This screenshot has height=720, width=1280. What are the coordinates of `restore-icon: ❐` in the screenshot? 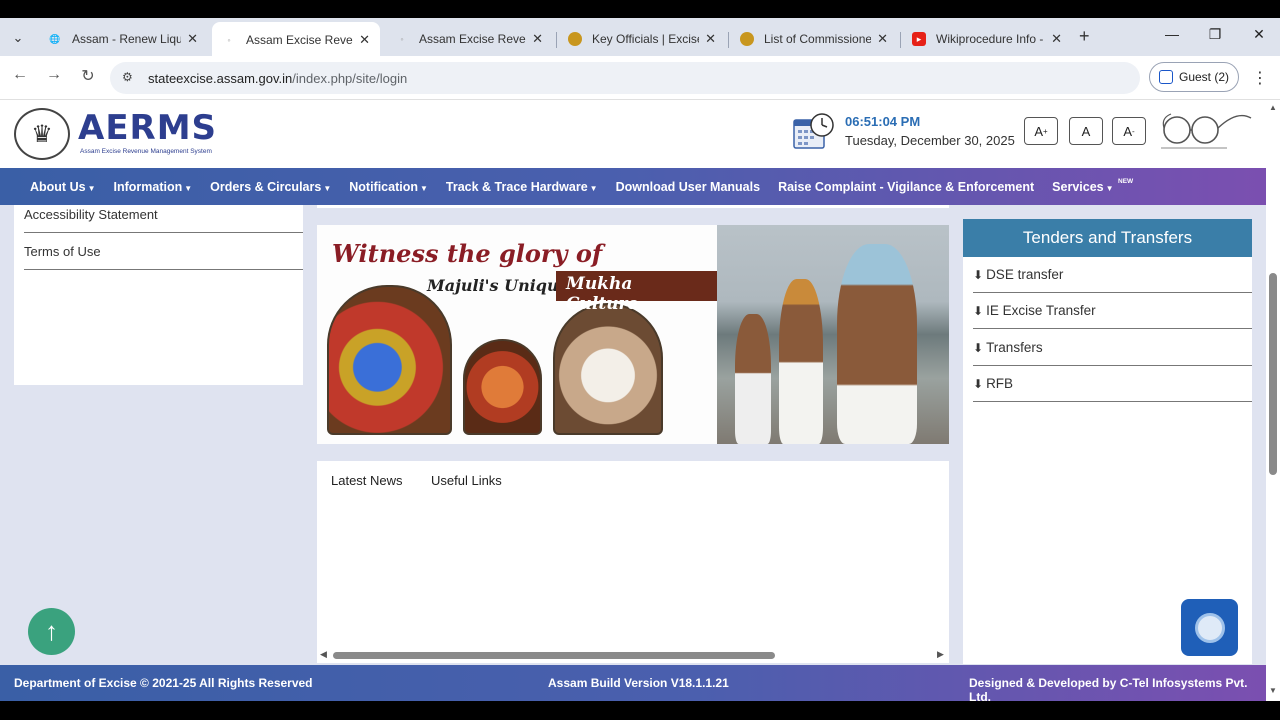 It's located at (1215, 34).